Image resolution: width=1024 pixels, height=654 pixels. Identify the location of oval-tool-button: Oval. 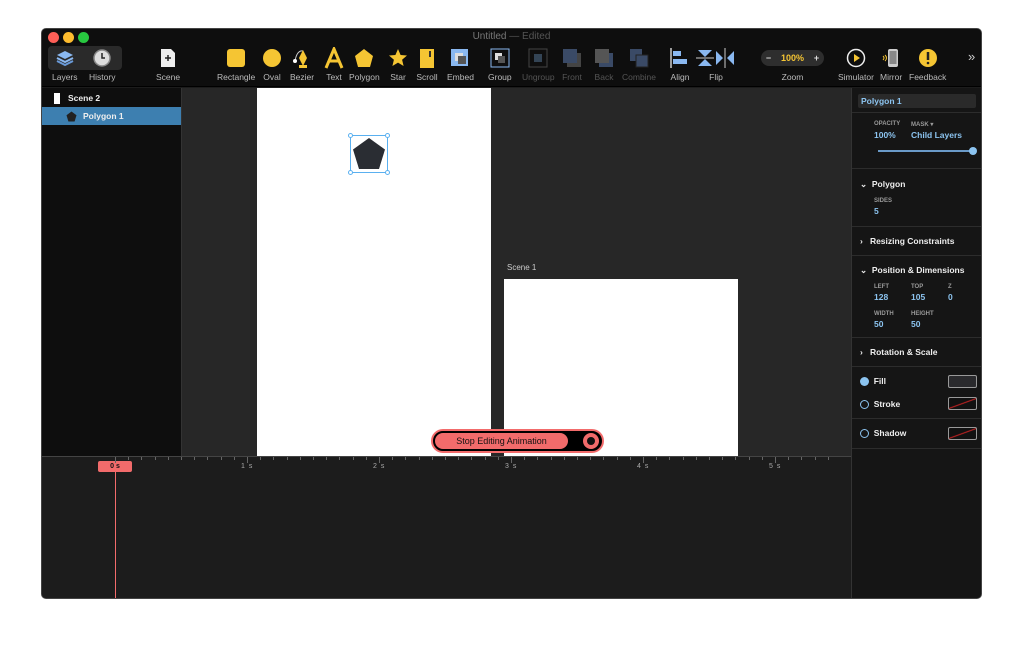
(272, 64).